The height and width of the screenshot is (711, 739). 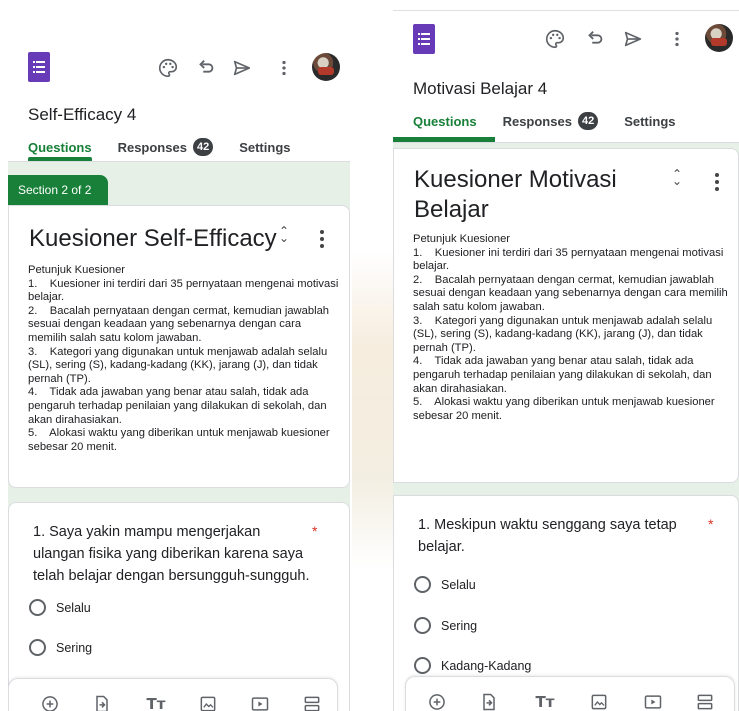 I want to click on background-watermark, so click(x=373, y=410).